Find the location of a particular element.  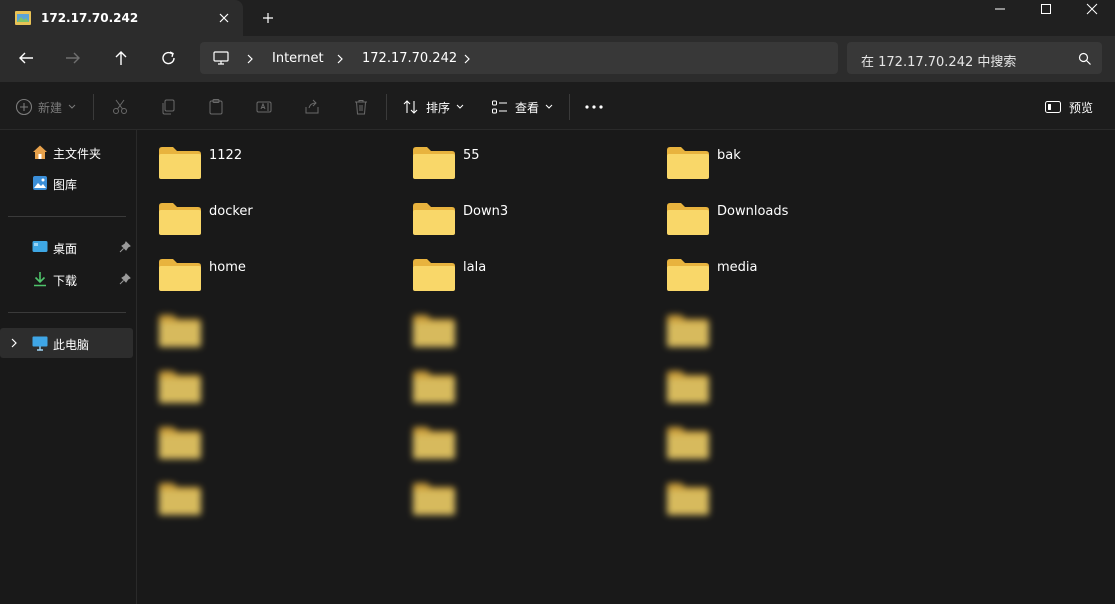

up-arrow-icon is located at coordinates (121, 58).